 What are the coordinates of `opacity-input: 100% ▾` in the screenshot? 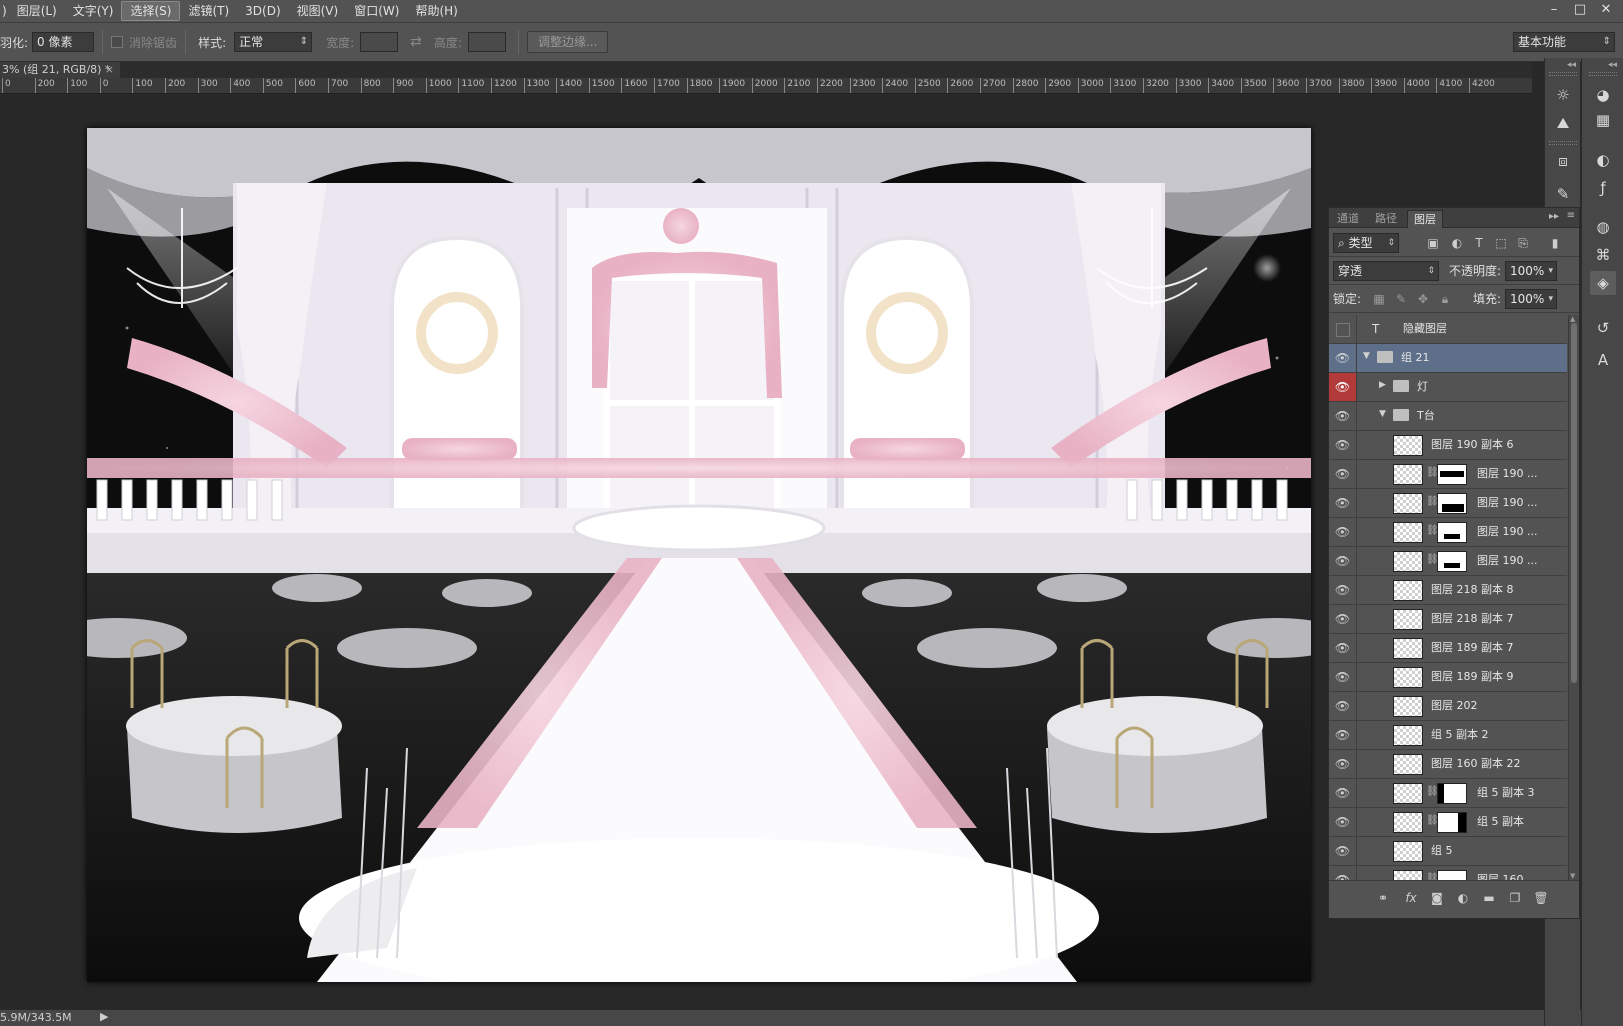 It's located at (1531, 271).